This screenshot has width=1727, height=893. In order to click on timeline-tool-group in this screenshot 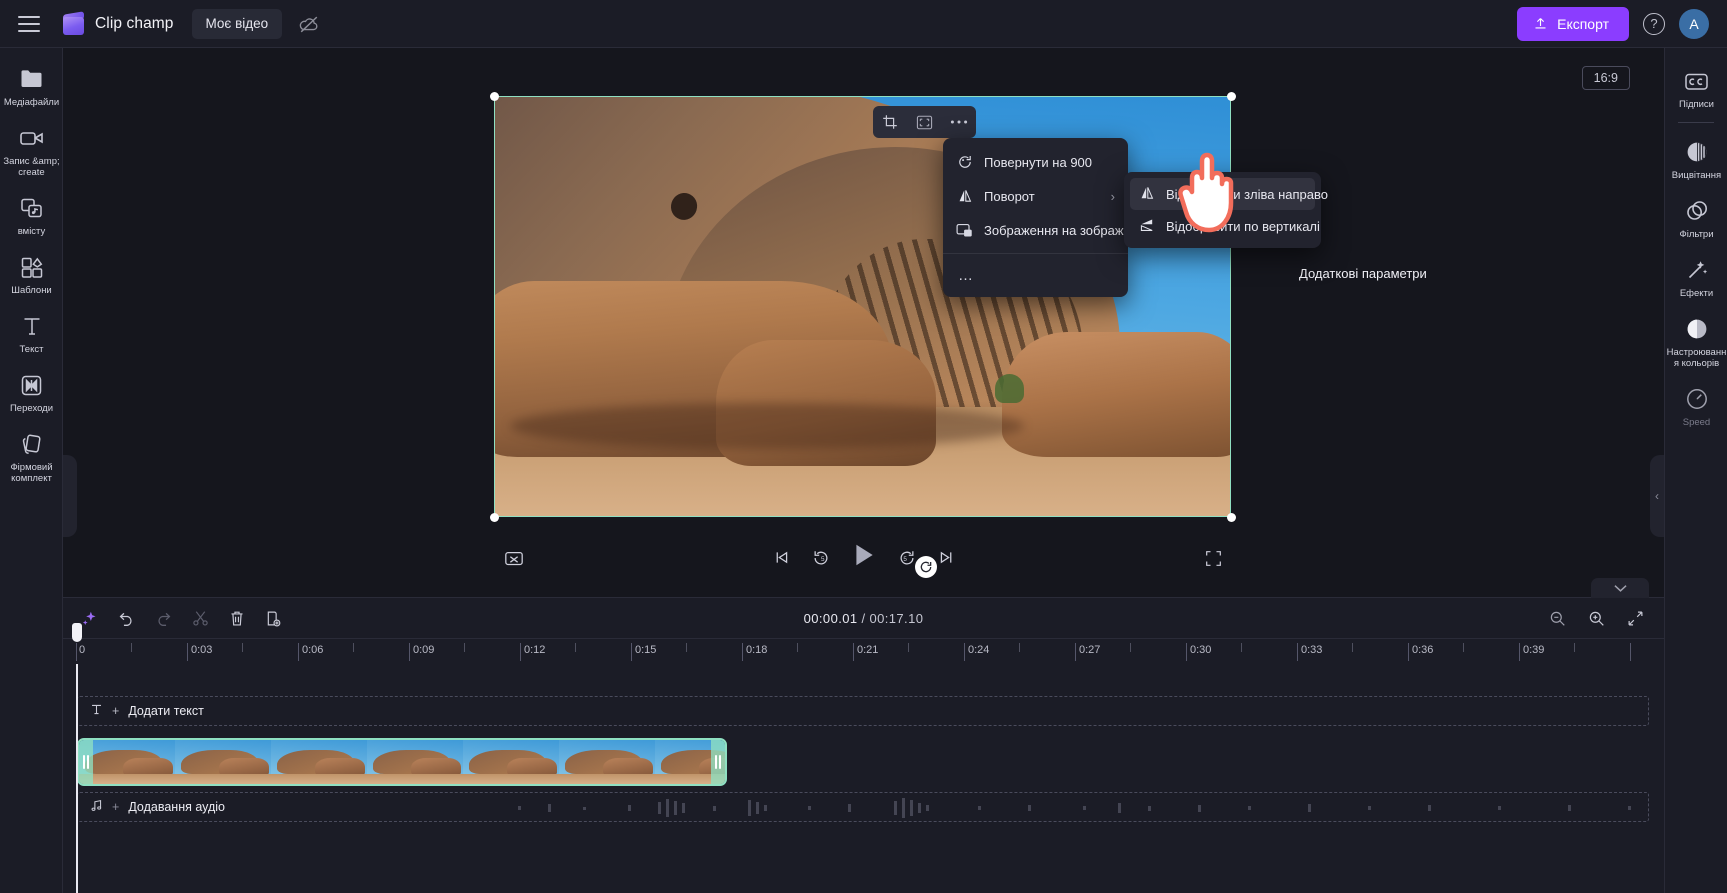, I will do `click(172, 618)`.